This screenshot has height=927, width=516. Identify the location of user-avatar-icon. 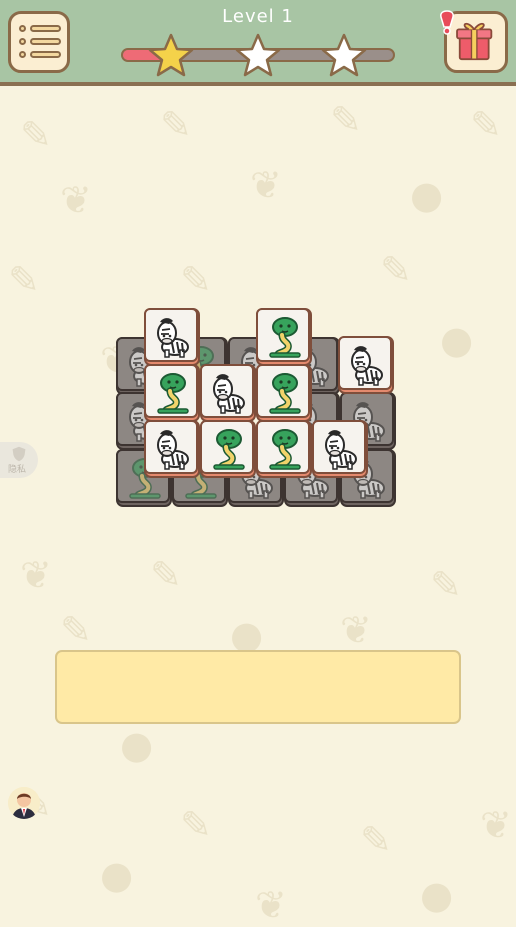
(24, 803).